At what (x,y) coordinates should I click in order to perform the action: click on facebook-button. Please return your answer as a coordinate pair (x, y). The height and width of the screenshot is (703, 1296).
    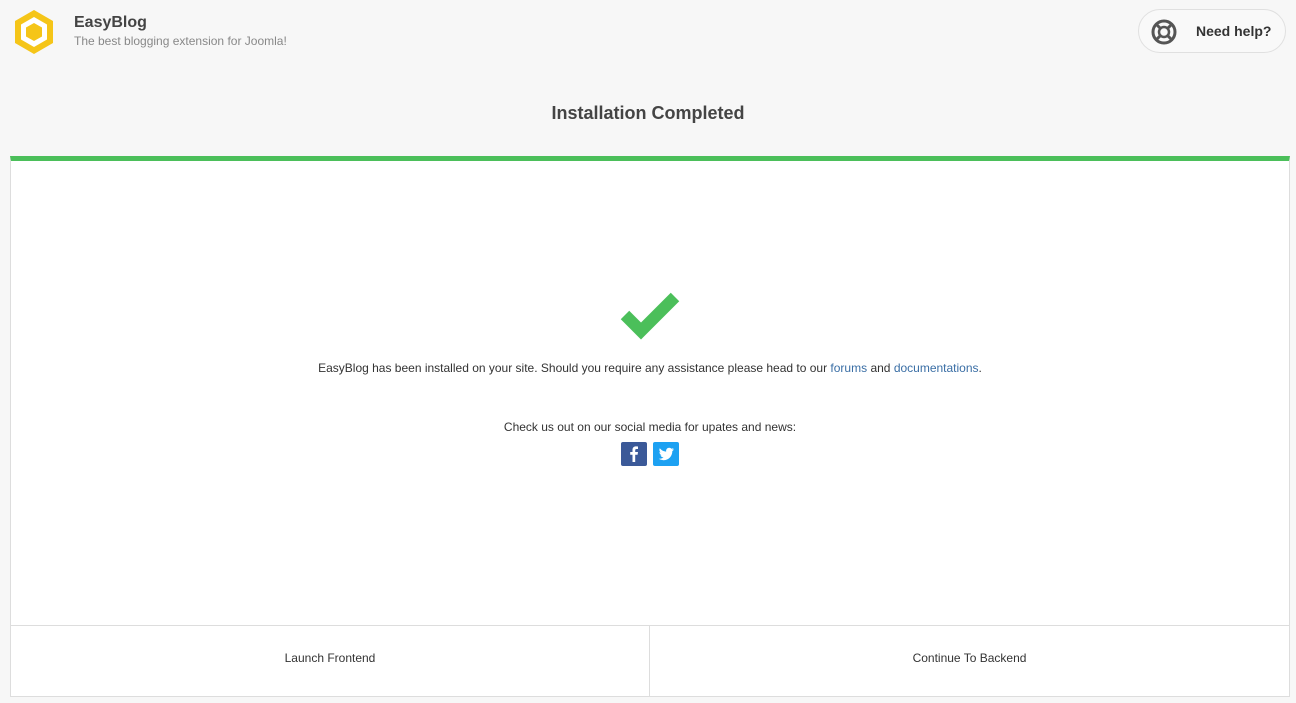
    Looking at the image, I should click on (634, 454).